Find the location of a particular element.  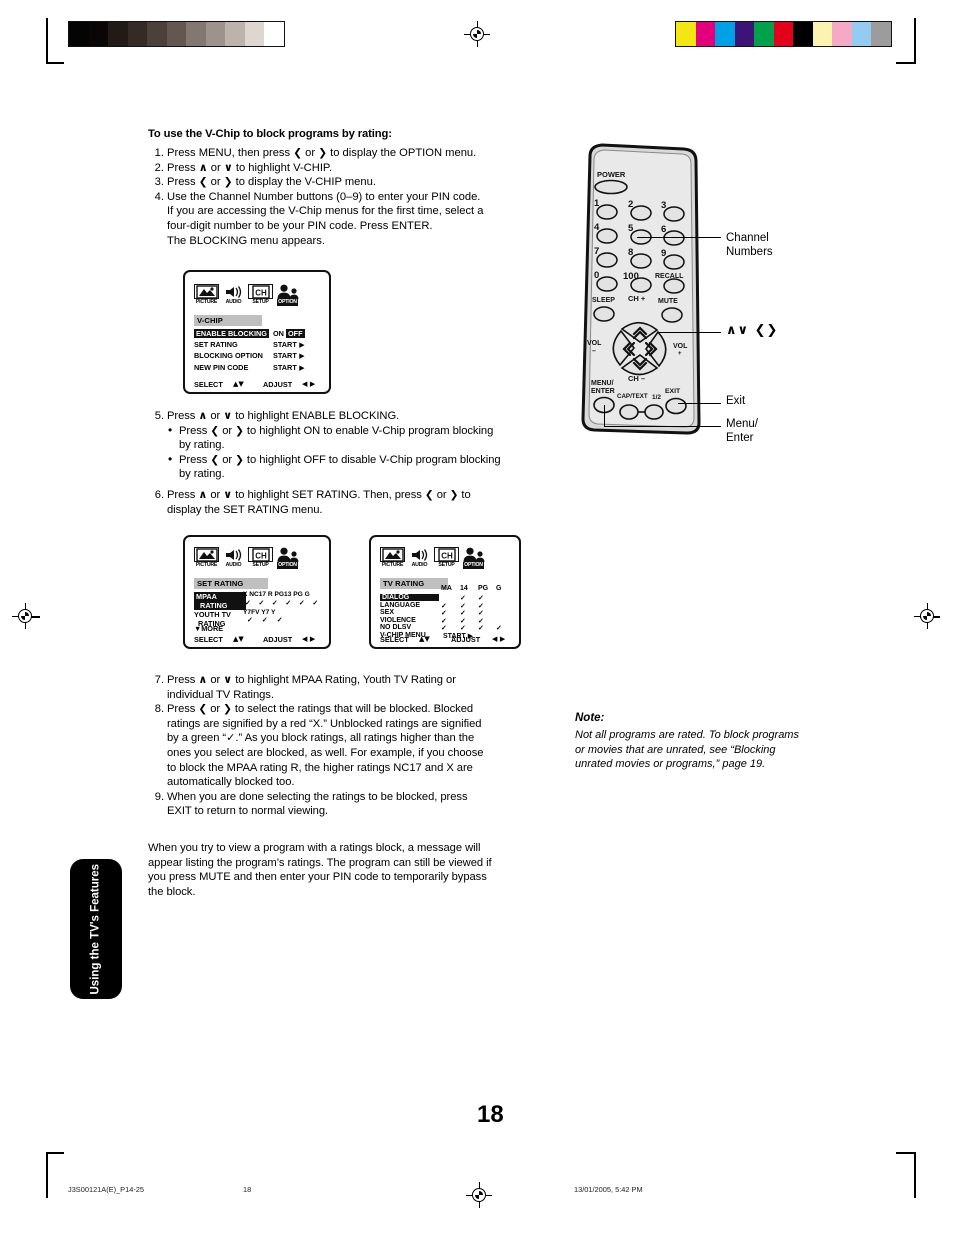

footer-filename: J3S00121A(E)_P14-25 is located at coordinates (106, 1189).